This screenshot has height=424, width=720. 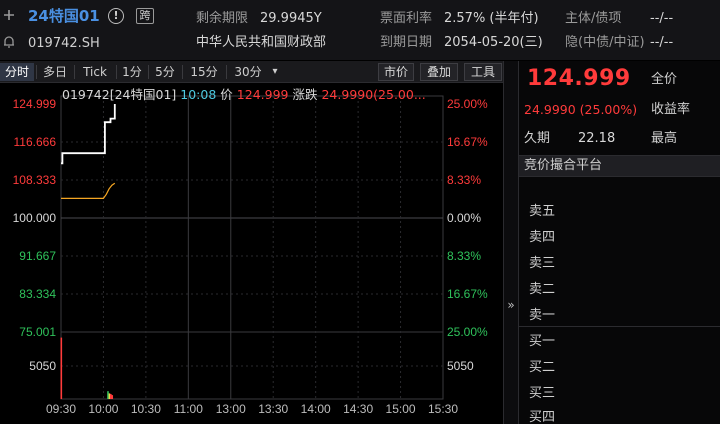 I want to click on time-tick-label: 10:30, so click(x=146, y=409).